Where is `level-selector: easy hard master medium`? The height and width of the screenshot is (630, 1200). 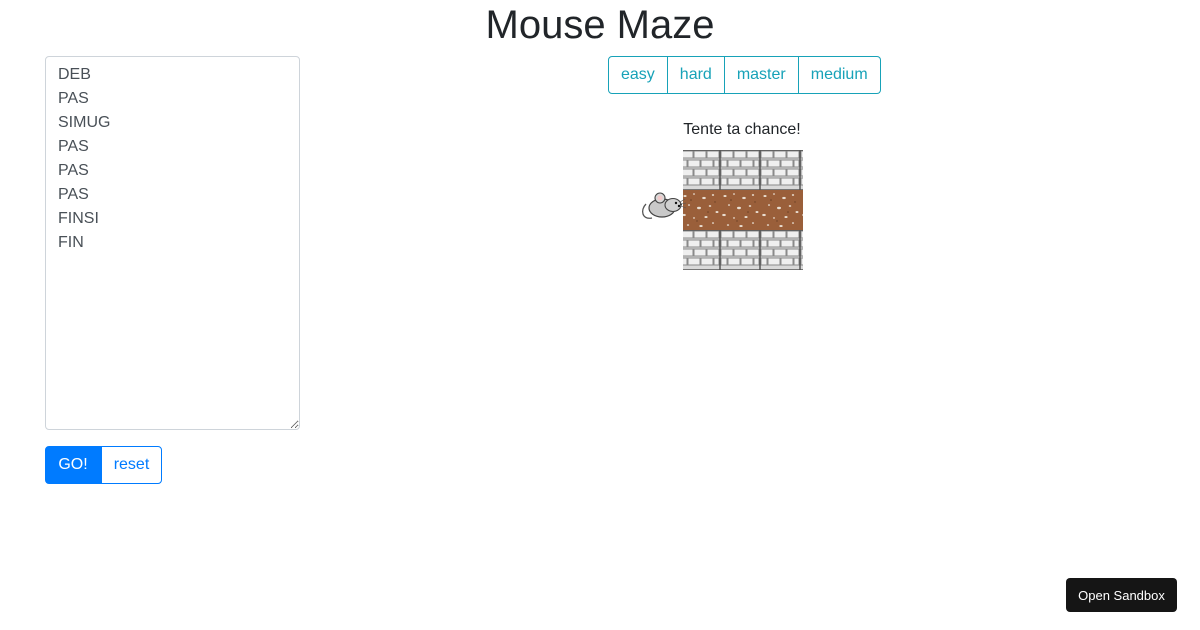 level-selector: easy hard master medium is located at coordinates (744, 75).